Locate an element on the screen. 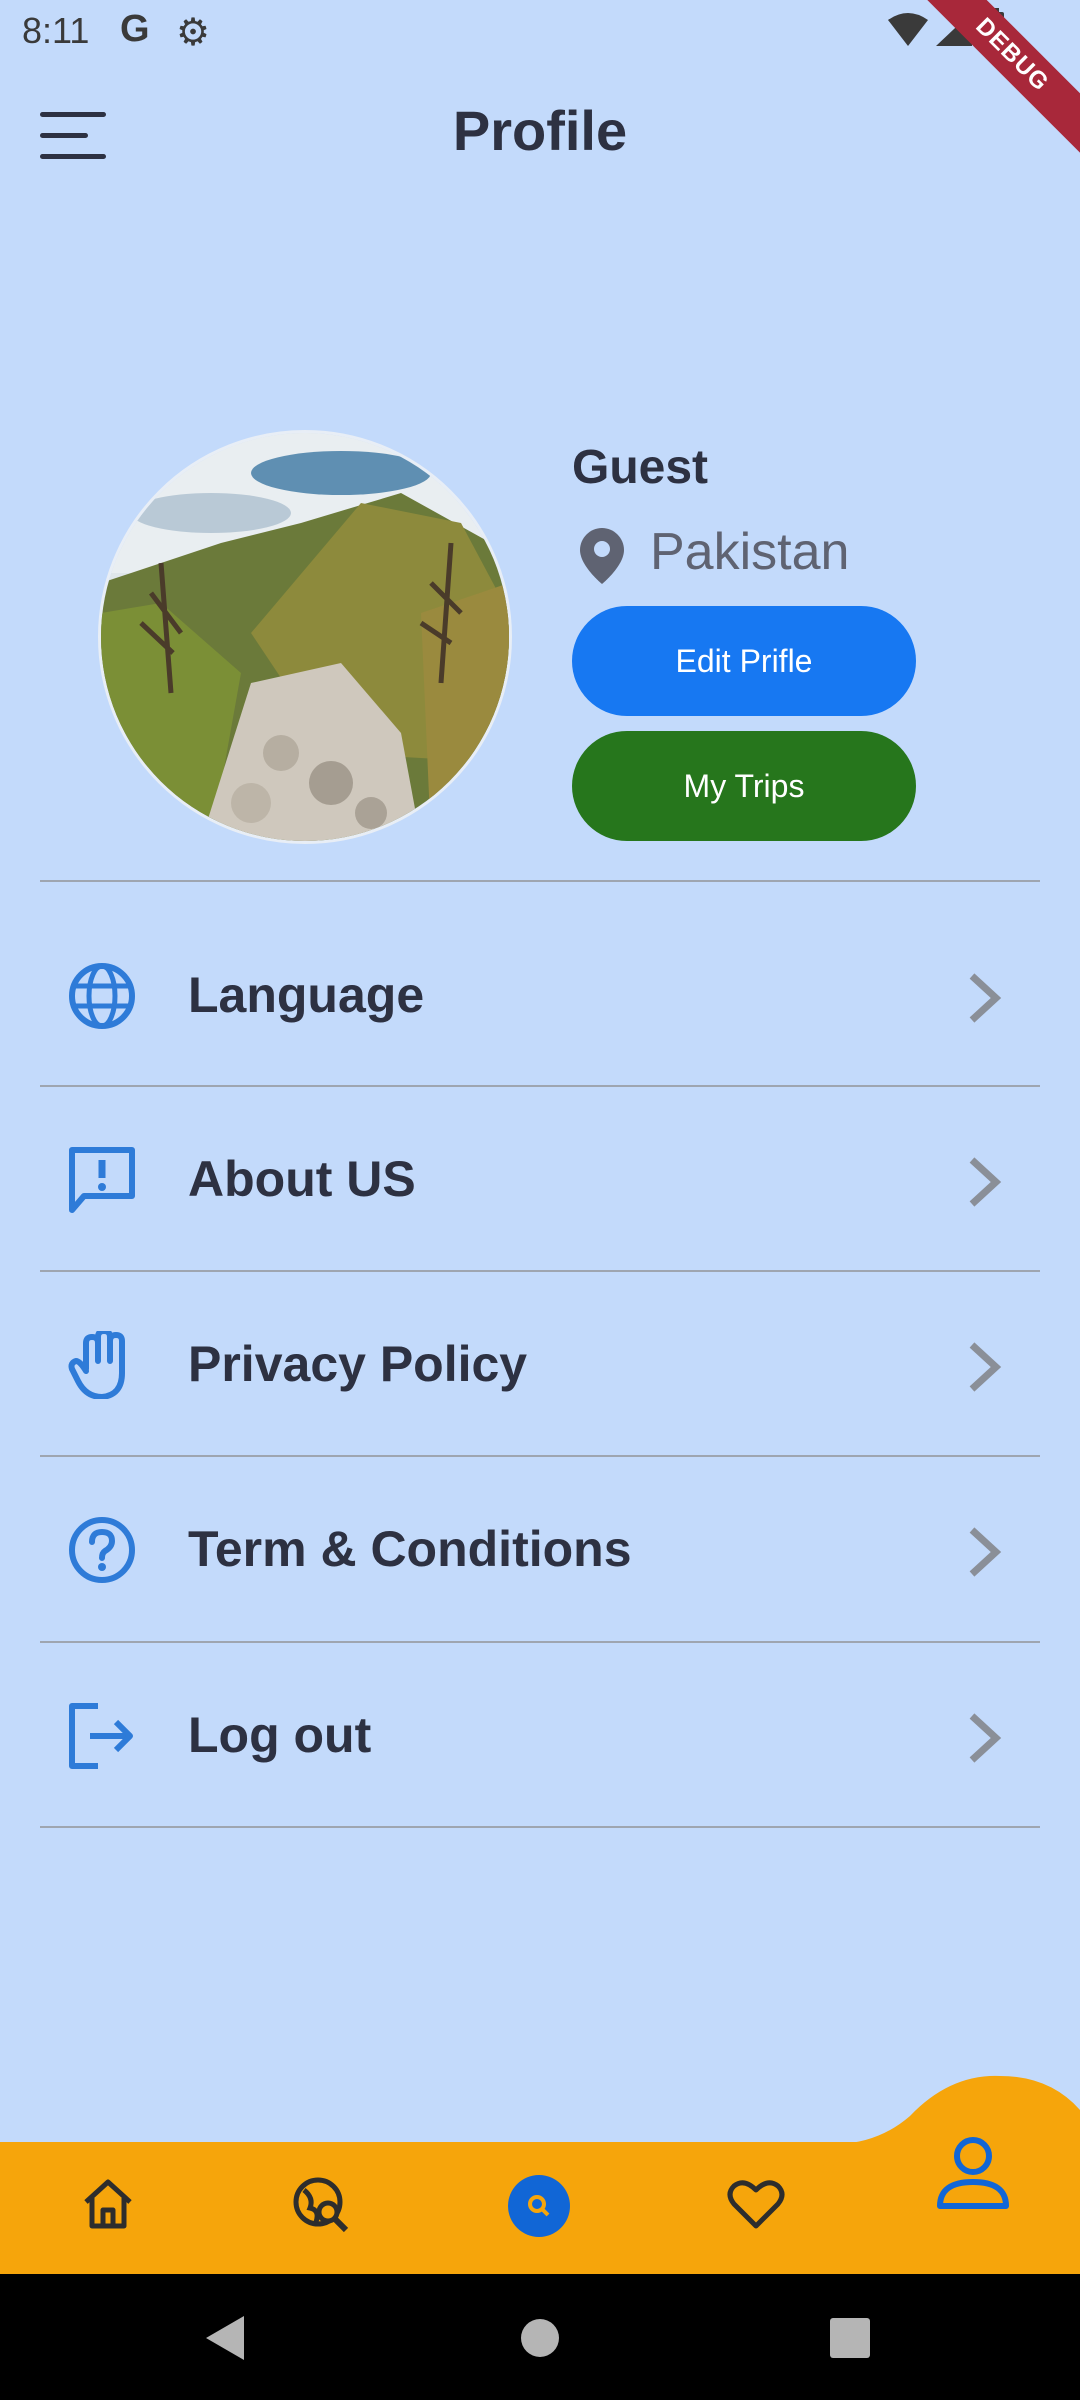 This screenshot has width=1080, height=2400. help-circle-icon is located at coordinates (102, 1550).